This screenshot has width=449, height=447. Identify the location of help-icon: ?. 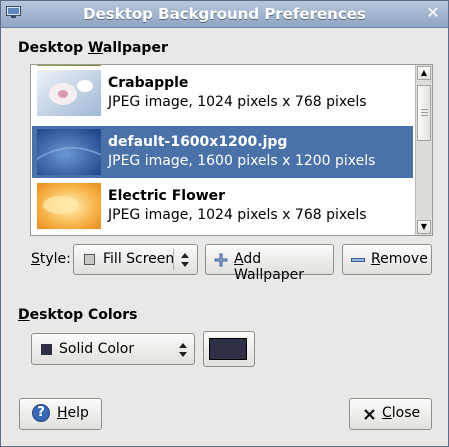
(41, 413).